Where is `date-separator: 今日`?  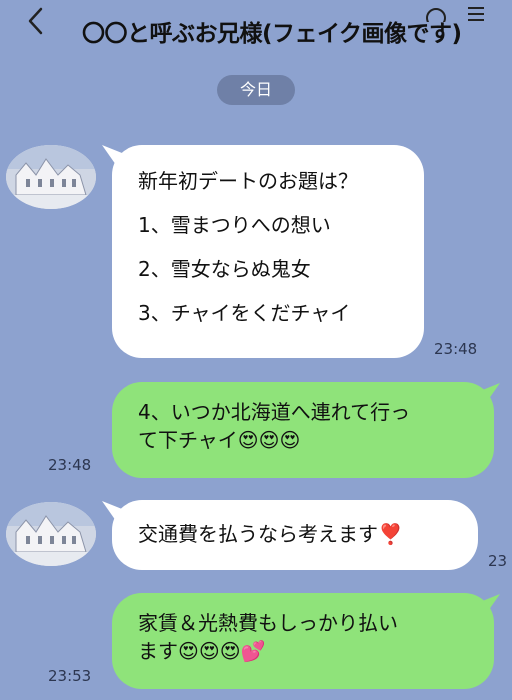 date-separator: 今日 is located at coordinates (256, 90).